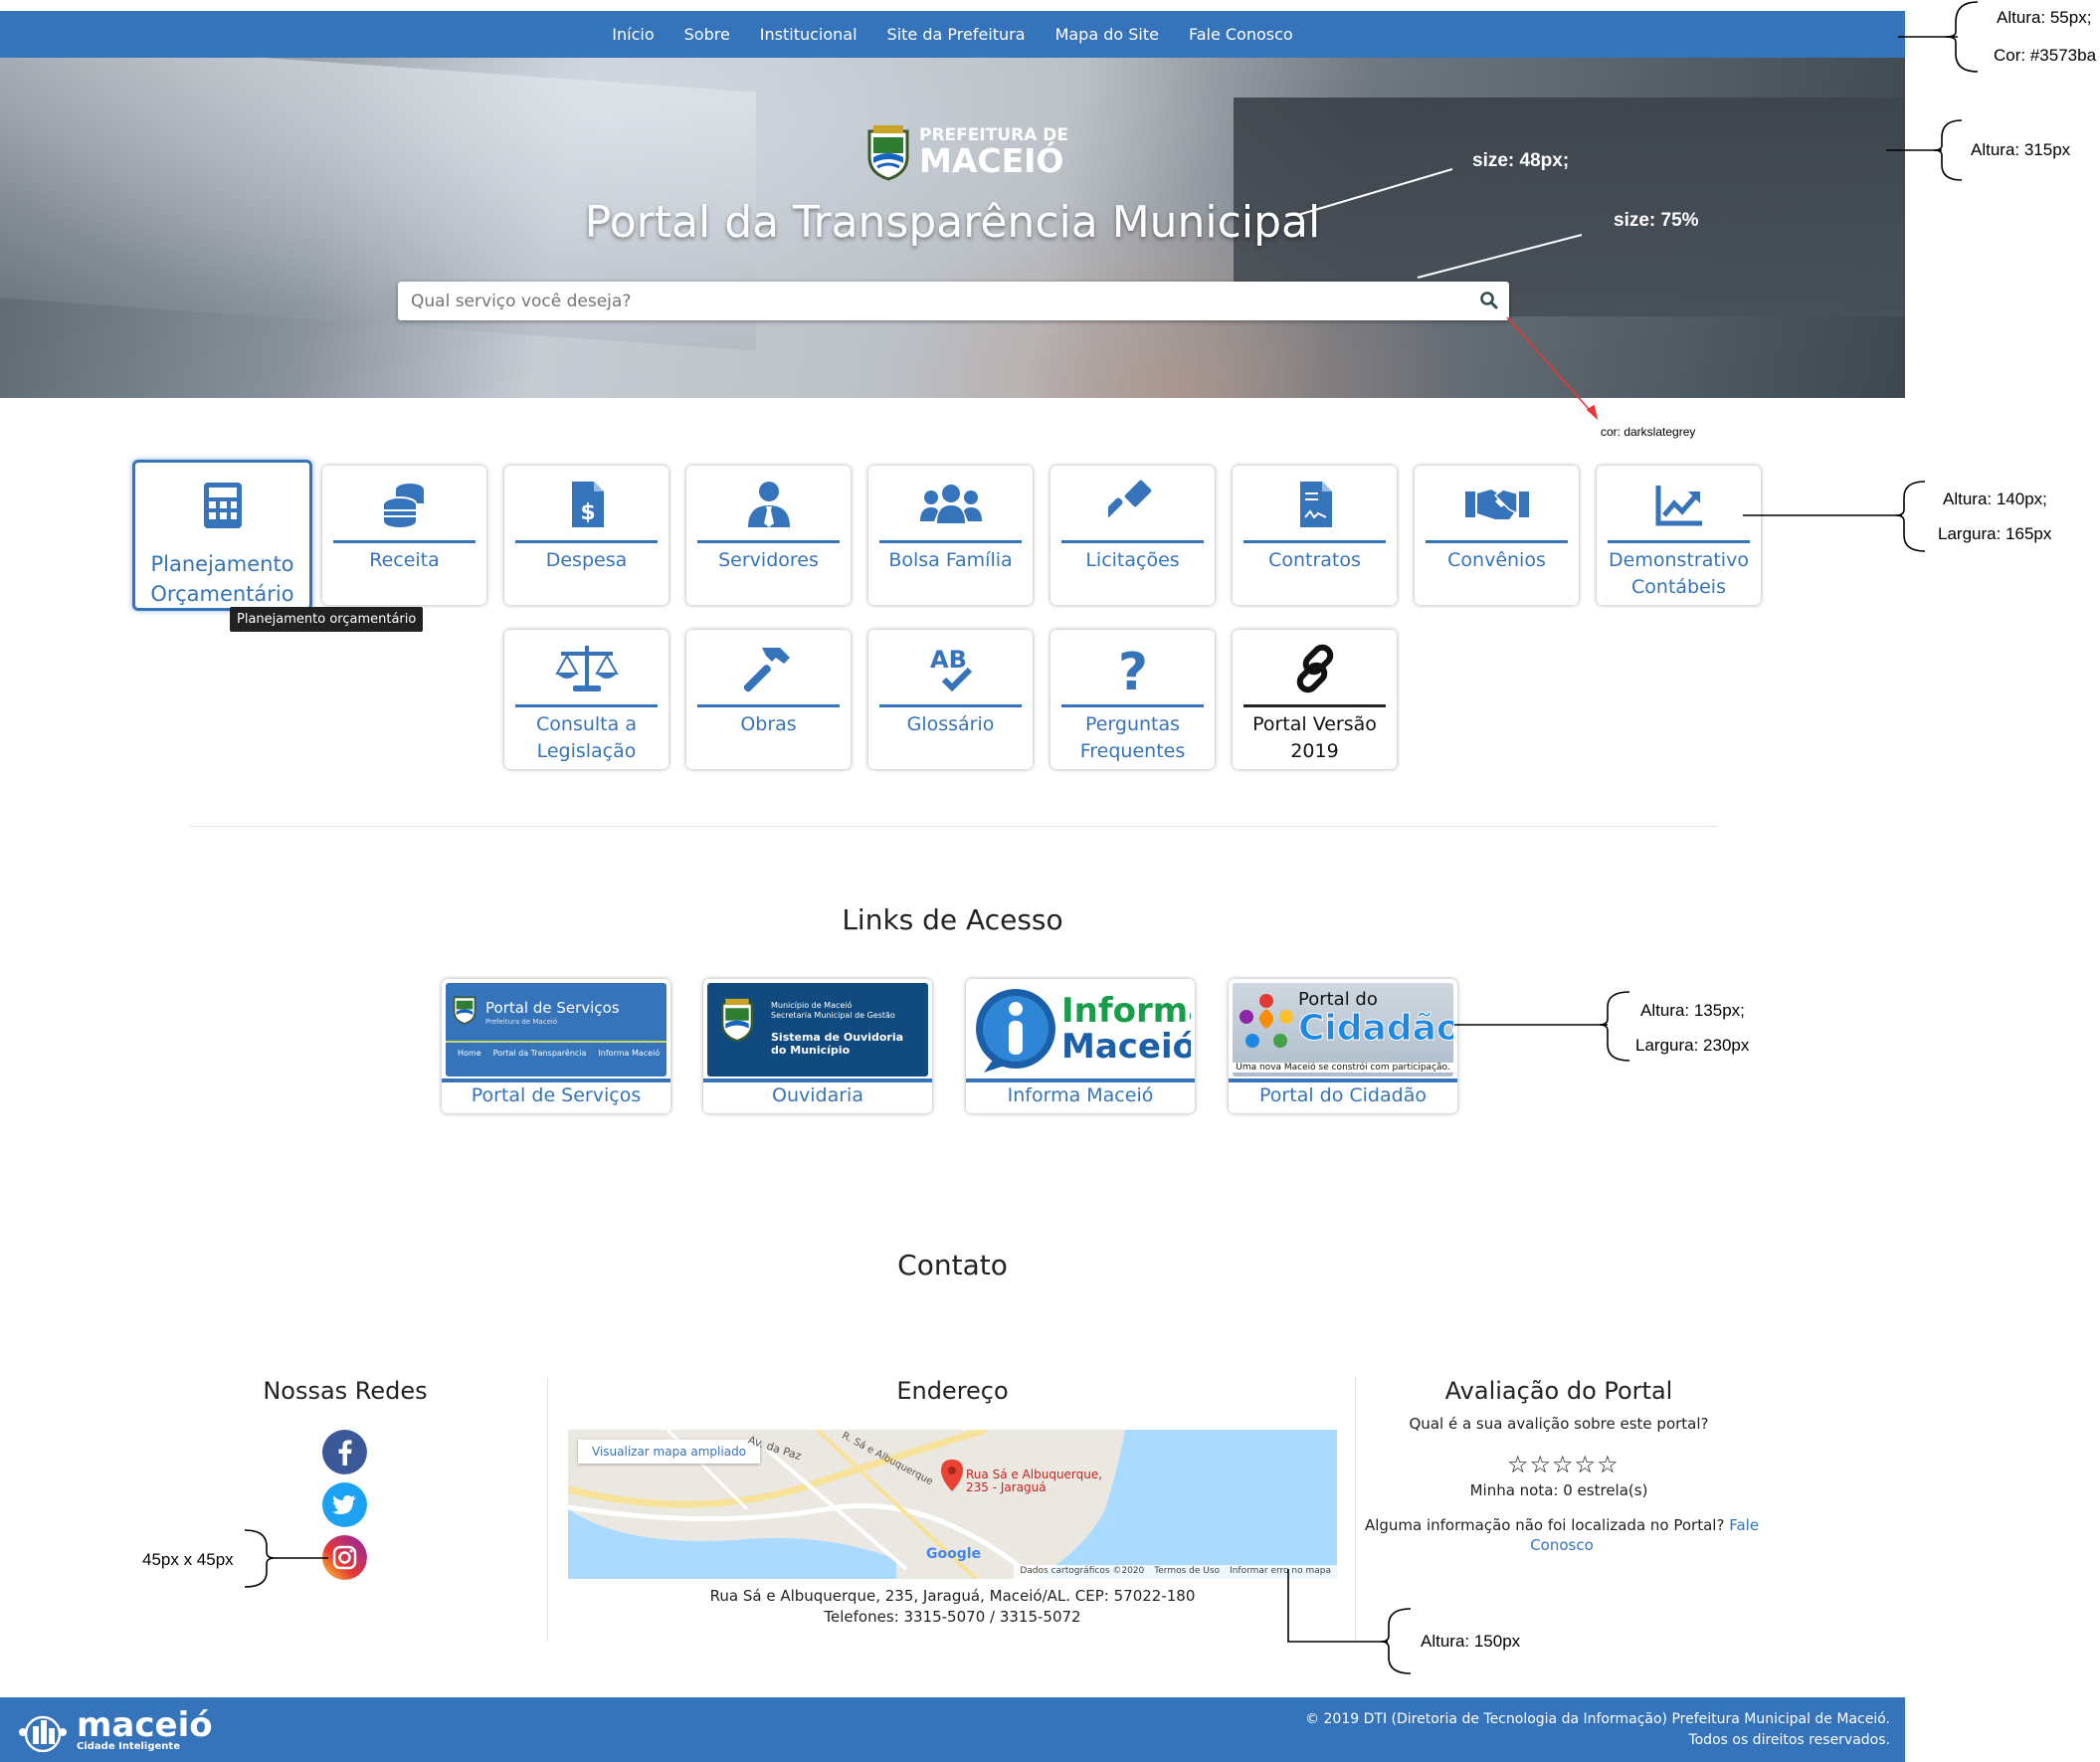 Image resolution: width=2100 pixels, height=1762 pixels. What do you see at coordinates (1314, 668) in the screenshot?
I see `link-icon` at bounding box center [1314, 668].